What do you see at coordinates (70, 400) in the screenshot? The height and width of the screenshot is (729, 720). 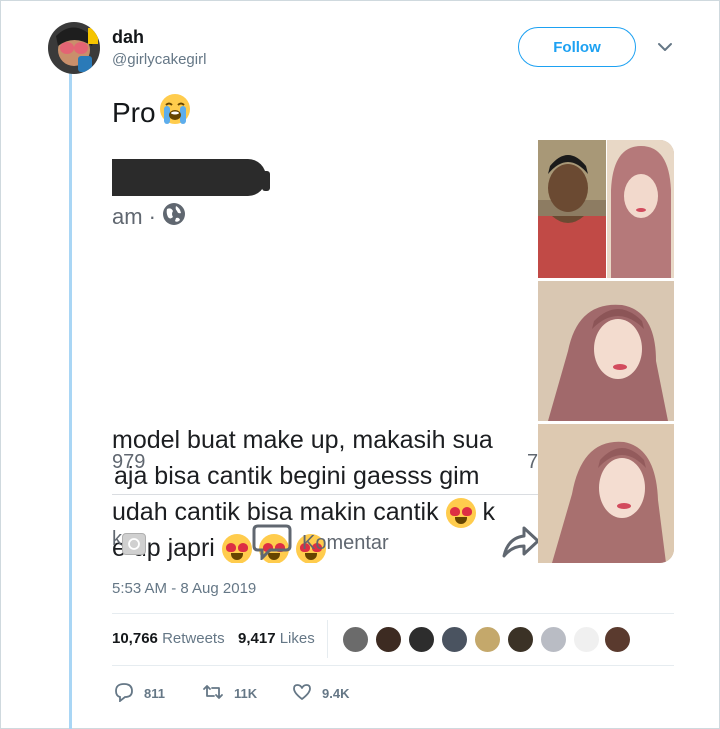 I see `thread-line` at bounding box center [70, 400].